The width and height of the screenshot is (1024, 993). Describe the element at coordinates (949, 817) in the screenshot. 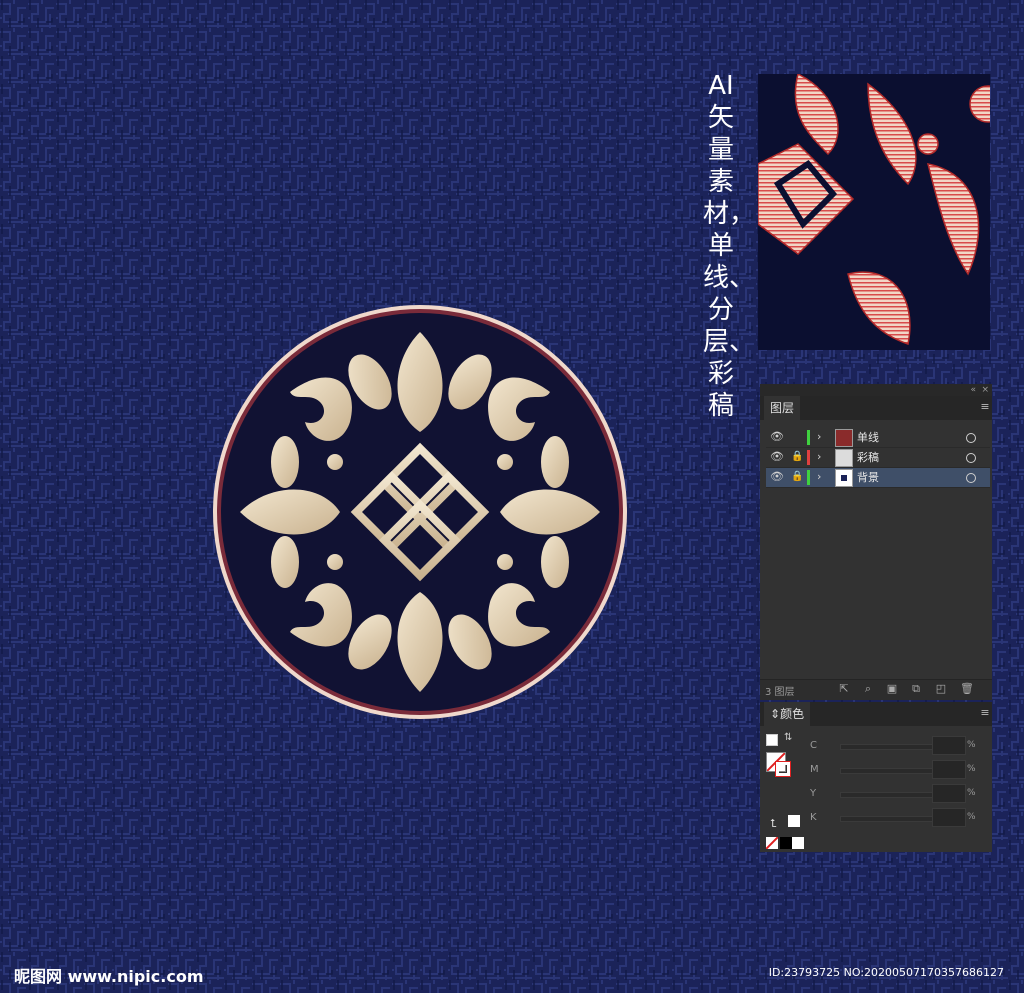

I see `channel-k-input` at that location.